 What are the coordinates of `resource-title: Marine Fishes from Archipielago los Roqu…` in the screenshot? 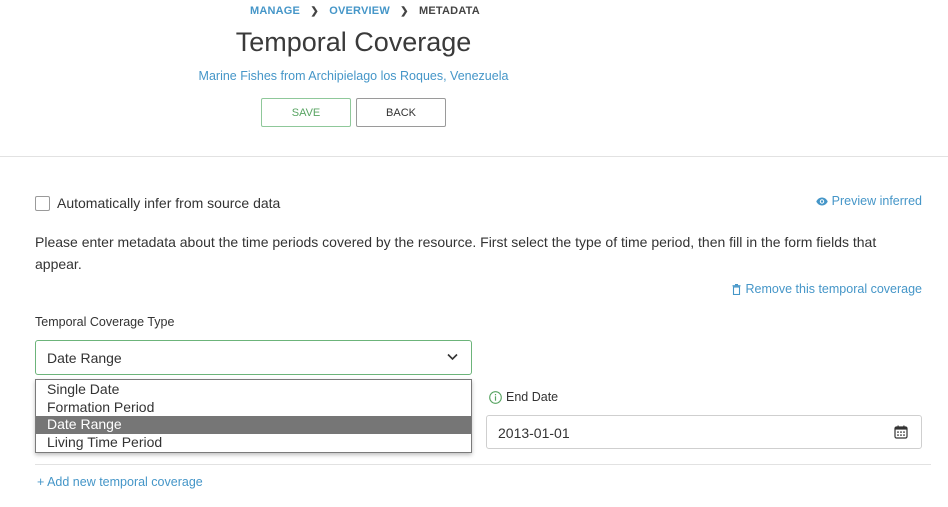 It's located at (353, 76).